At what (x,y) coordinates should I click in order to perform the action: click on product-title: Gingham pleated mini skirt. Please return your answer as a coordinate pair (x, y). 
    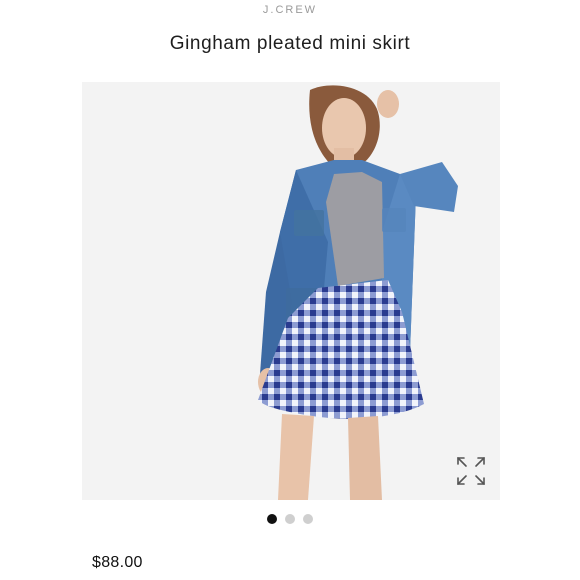
    Looking at the image, I should click on (290, 43).